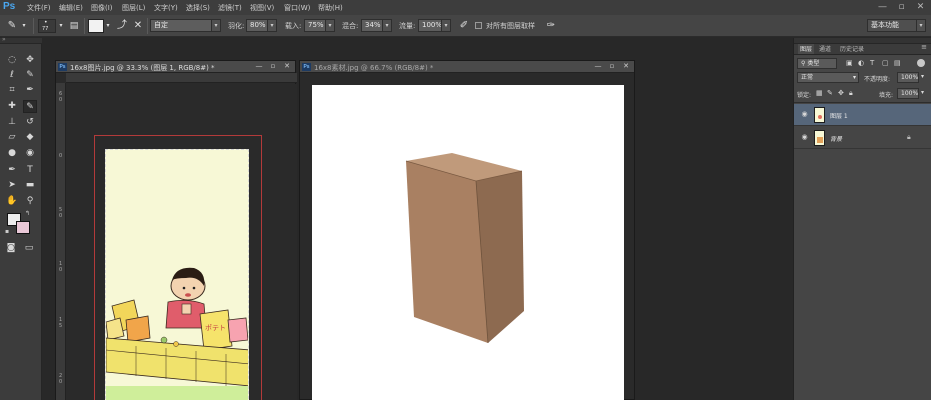 The width and height of the screenshot is (931, 400). What do you see at coordinates (908, 93) in the screenshot?
I see `fill-input: 100%` at bounding box center [908, 93].